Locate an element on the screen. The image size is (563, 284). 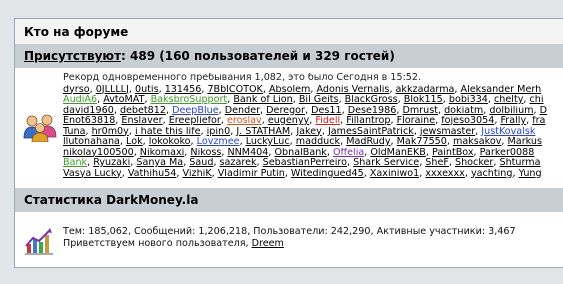
user-link: Vathihu54 is located at coordinates (152, 174).